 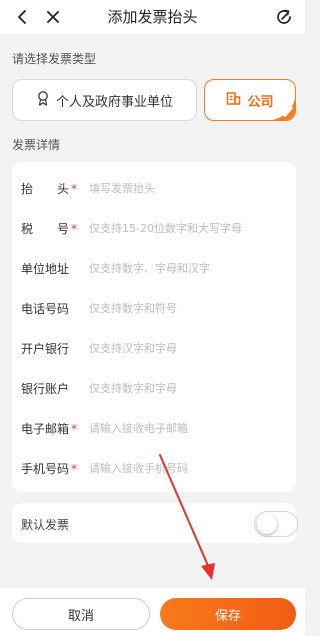 I want to click on invoice-title-input, so click(x=189, y=188).